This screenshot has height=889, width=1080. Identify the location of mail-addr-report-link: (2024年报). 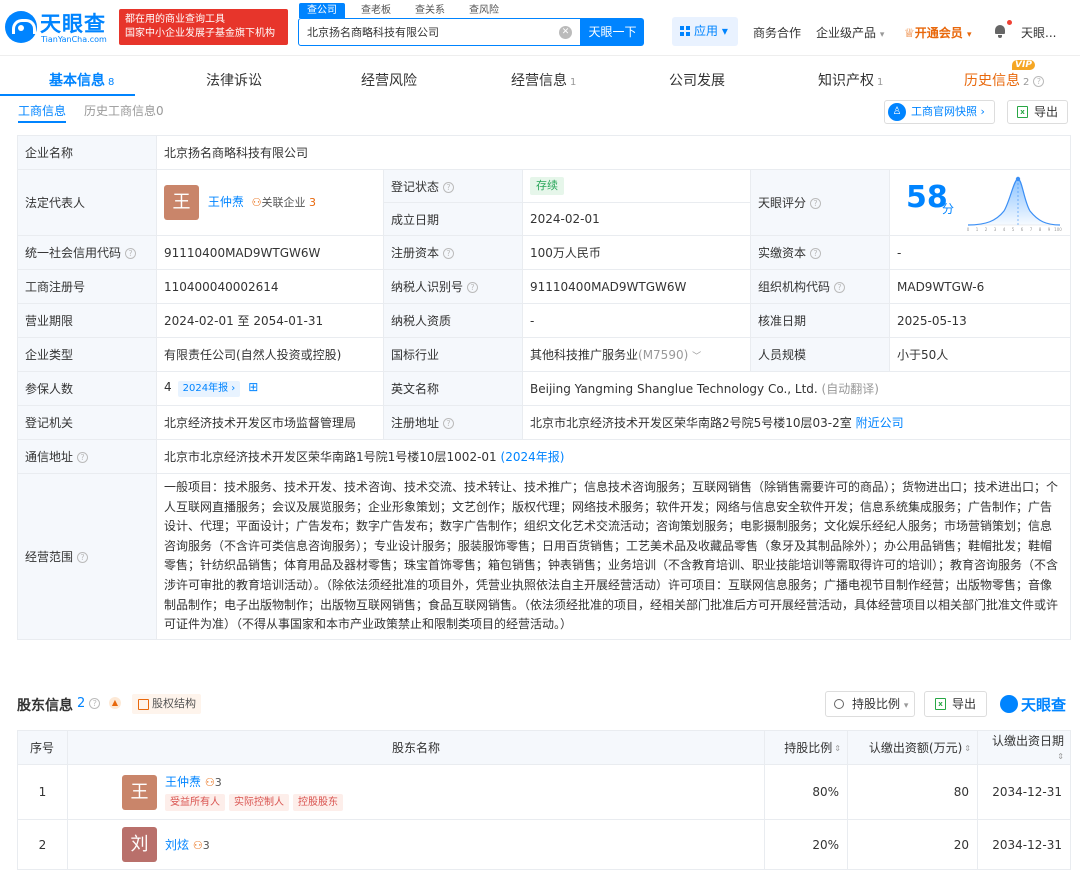
(533, 457).